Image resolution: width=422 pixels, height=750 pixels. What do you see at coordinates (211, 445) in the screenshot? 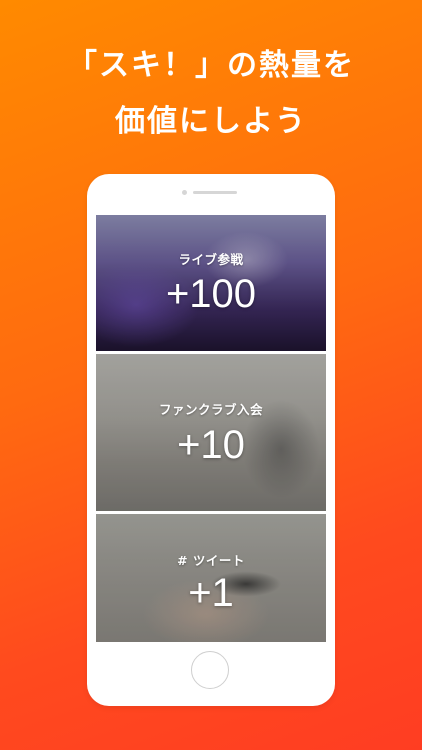
I see `card-points: +10` at bounding box center [211, 445].